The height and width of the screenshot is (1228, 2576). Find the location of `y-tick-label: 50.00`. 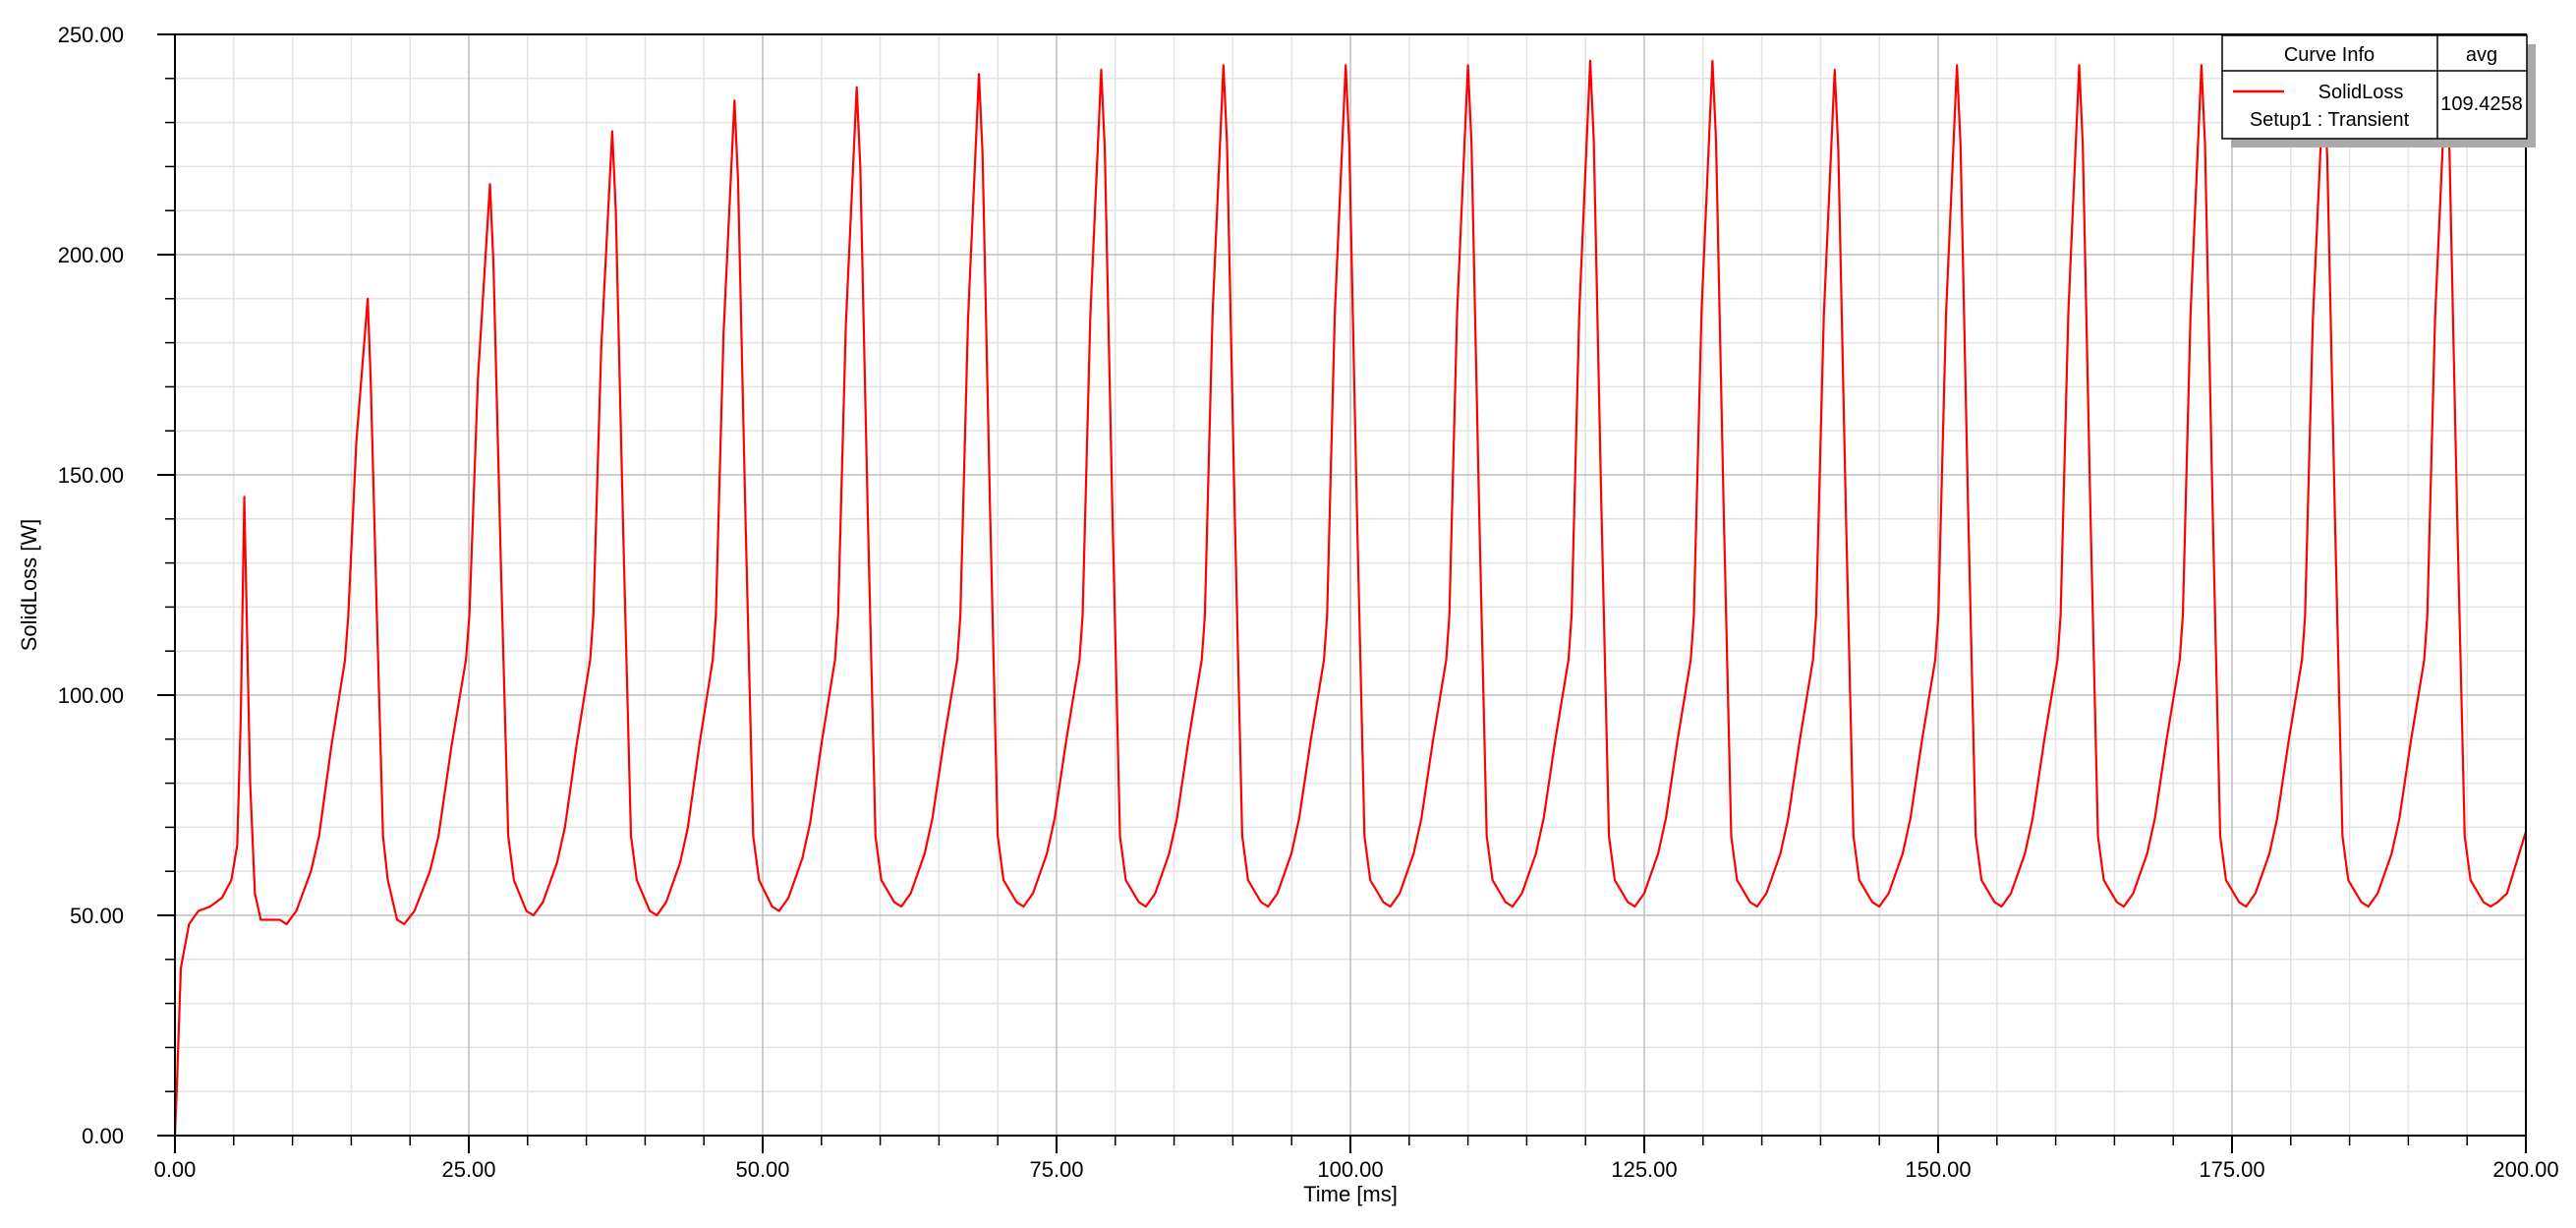

y-tick-label: 50.00 is located at coordinates (97, 916).